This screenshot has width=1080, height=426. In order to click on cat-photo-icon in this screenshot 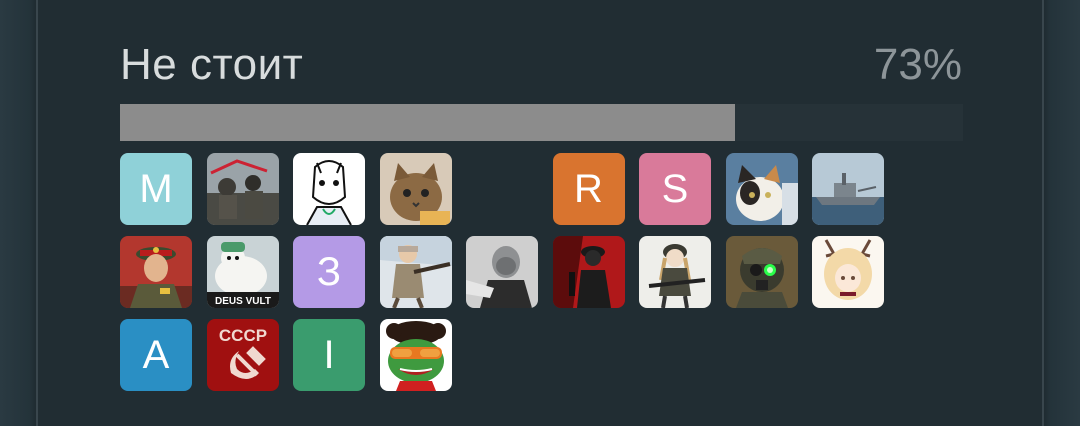, I will do `click(415, 189)`.